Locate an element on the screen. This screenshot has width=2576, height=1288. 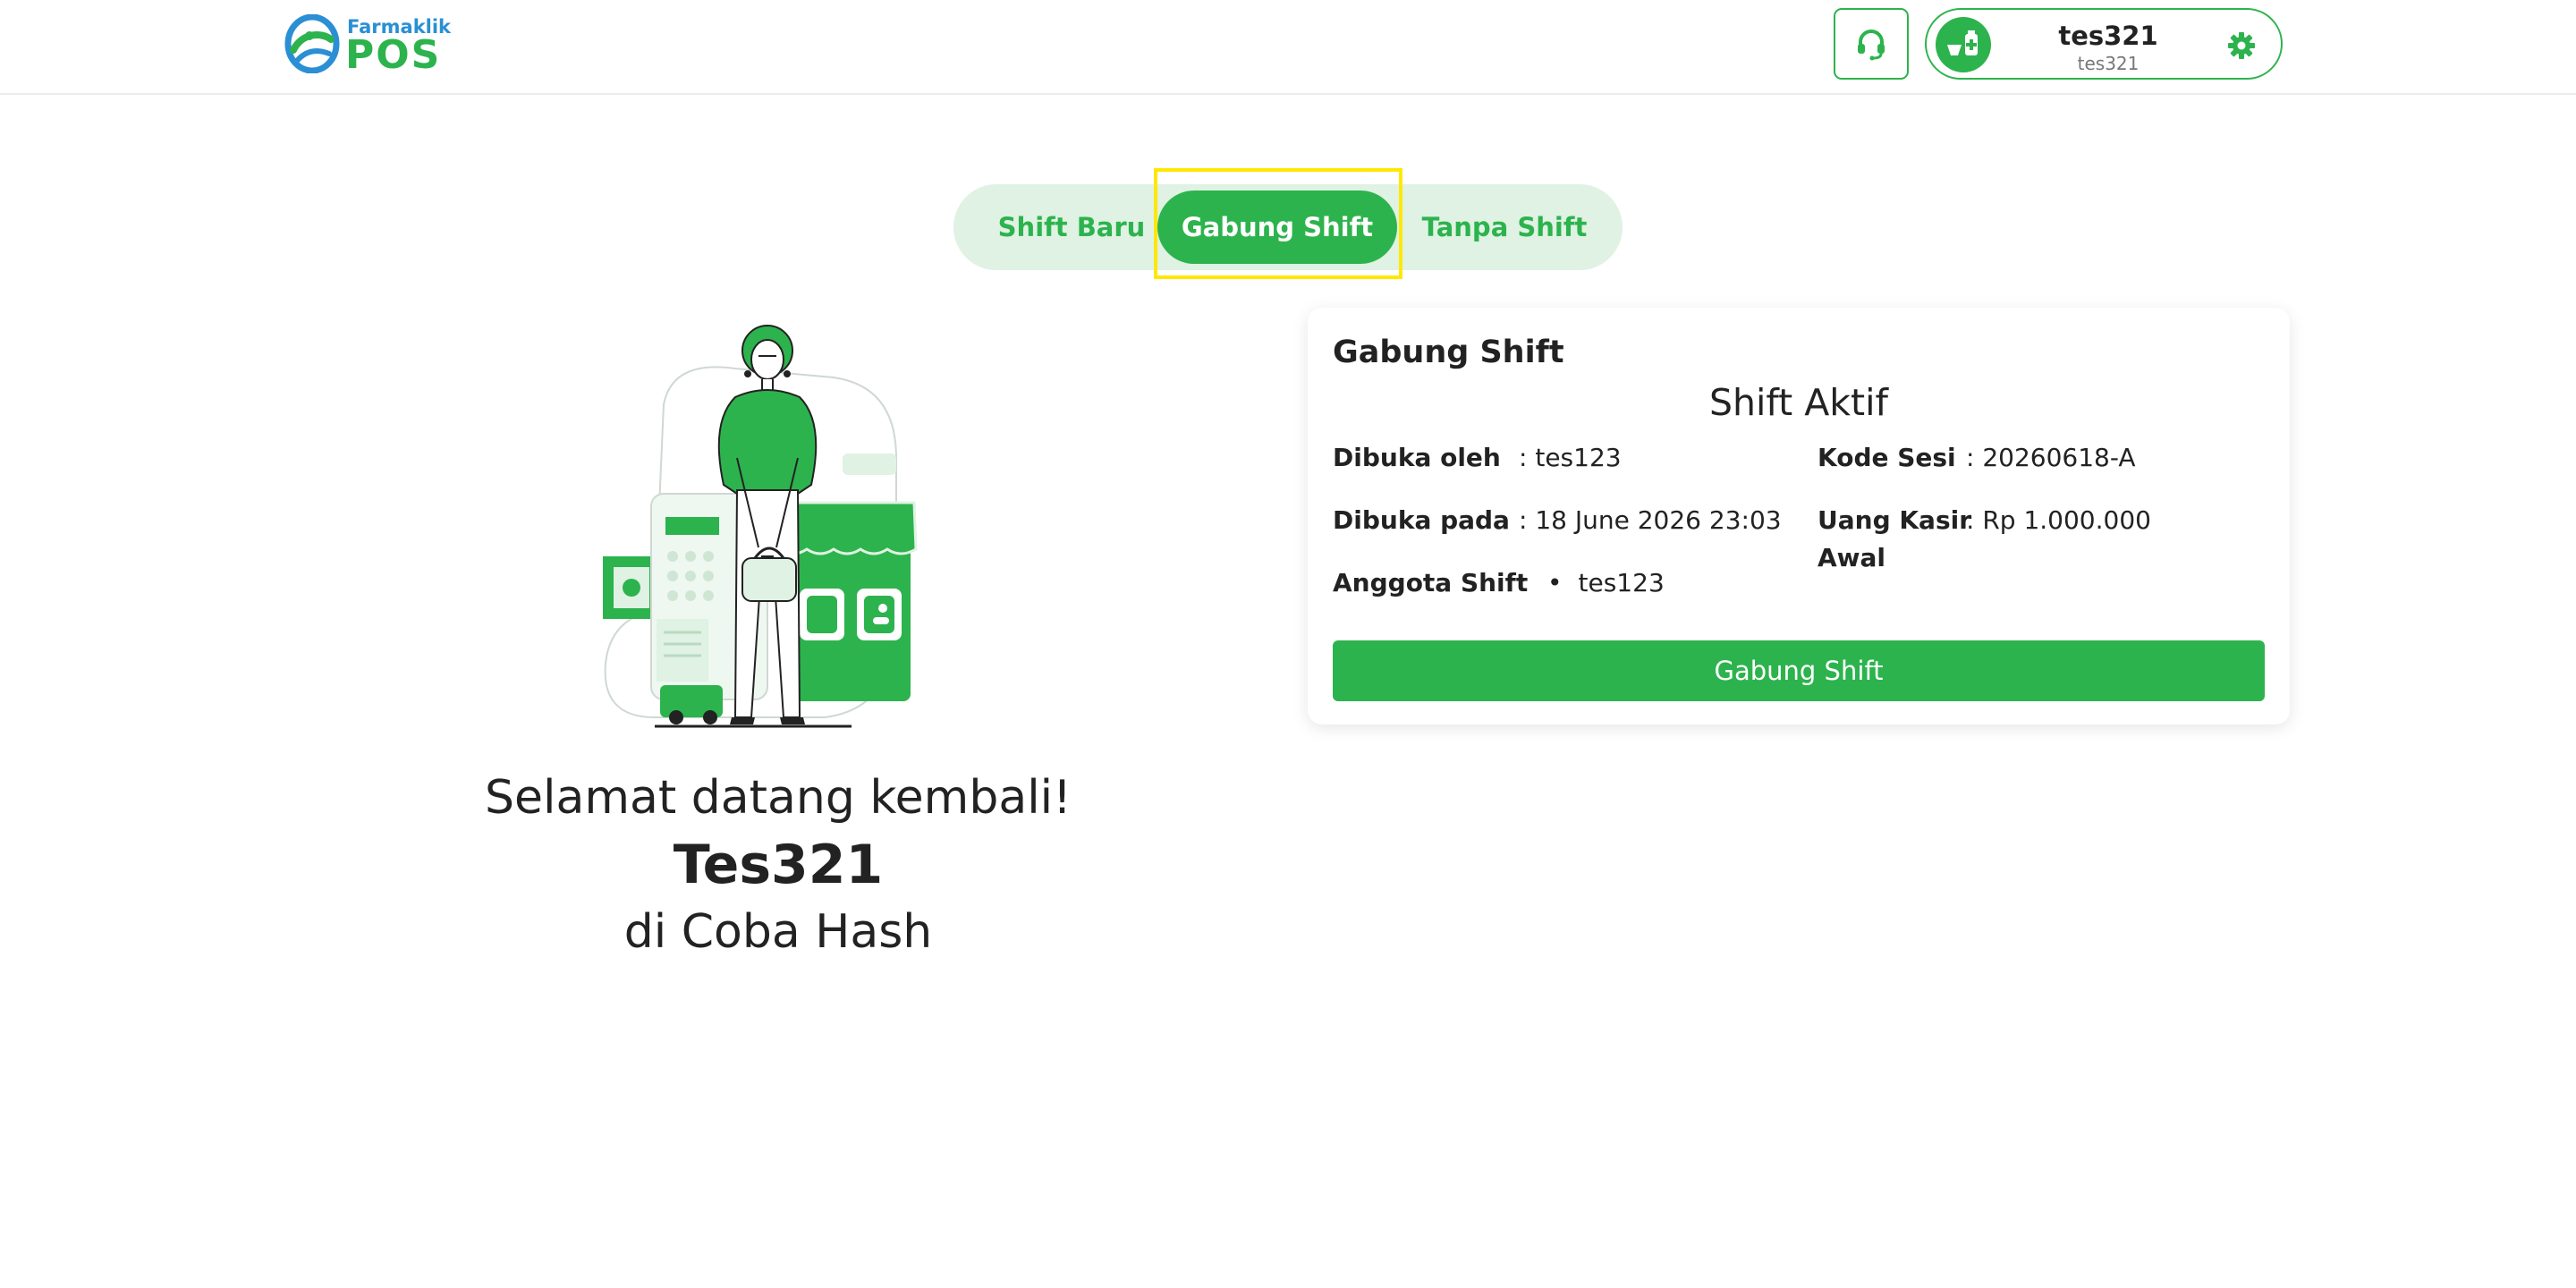
headset-icon is located at coordinates (1871, 45).